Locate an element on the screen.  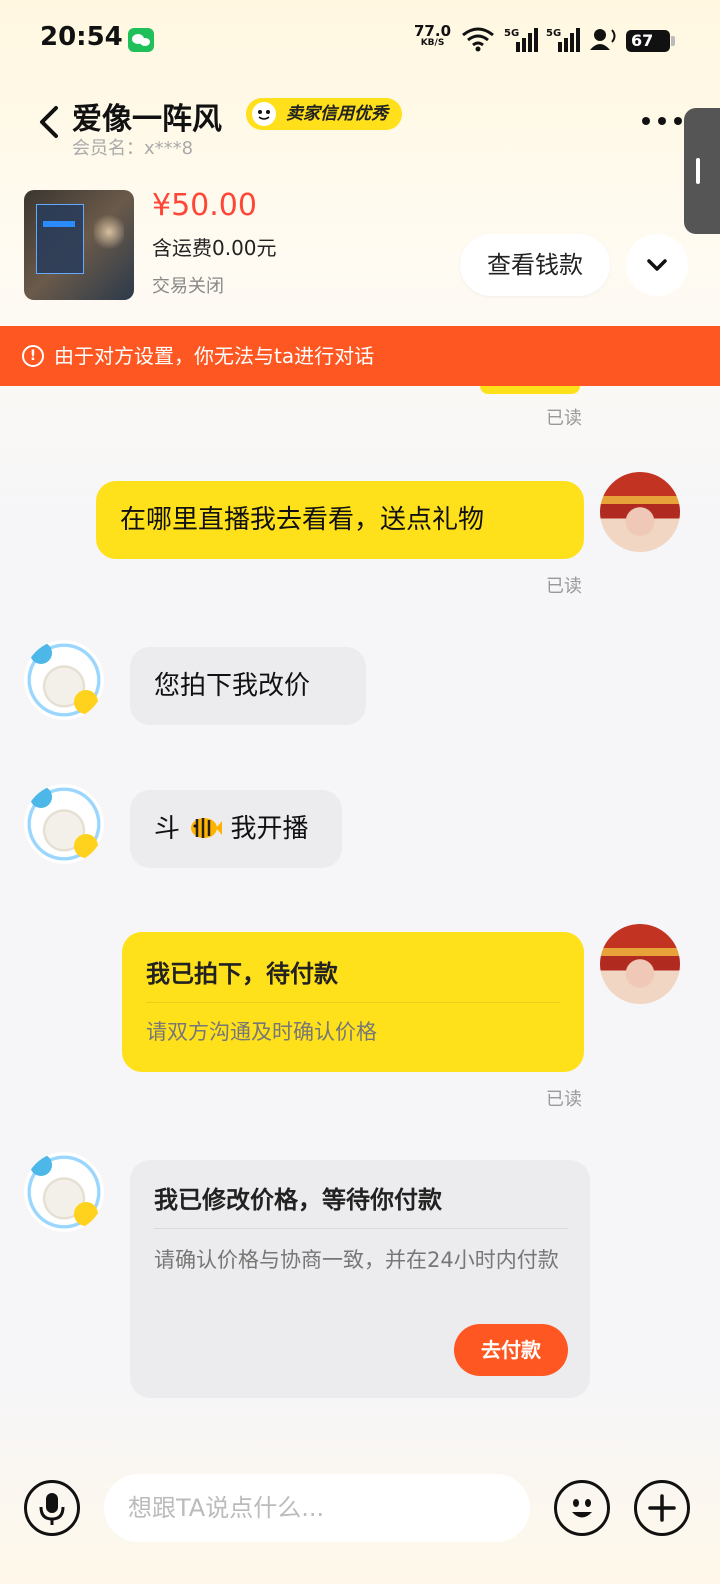
price-modified-title: 我已修改价格，等待你付款 is located at coordinates (298, 1200).